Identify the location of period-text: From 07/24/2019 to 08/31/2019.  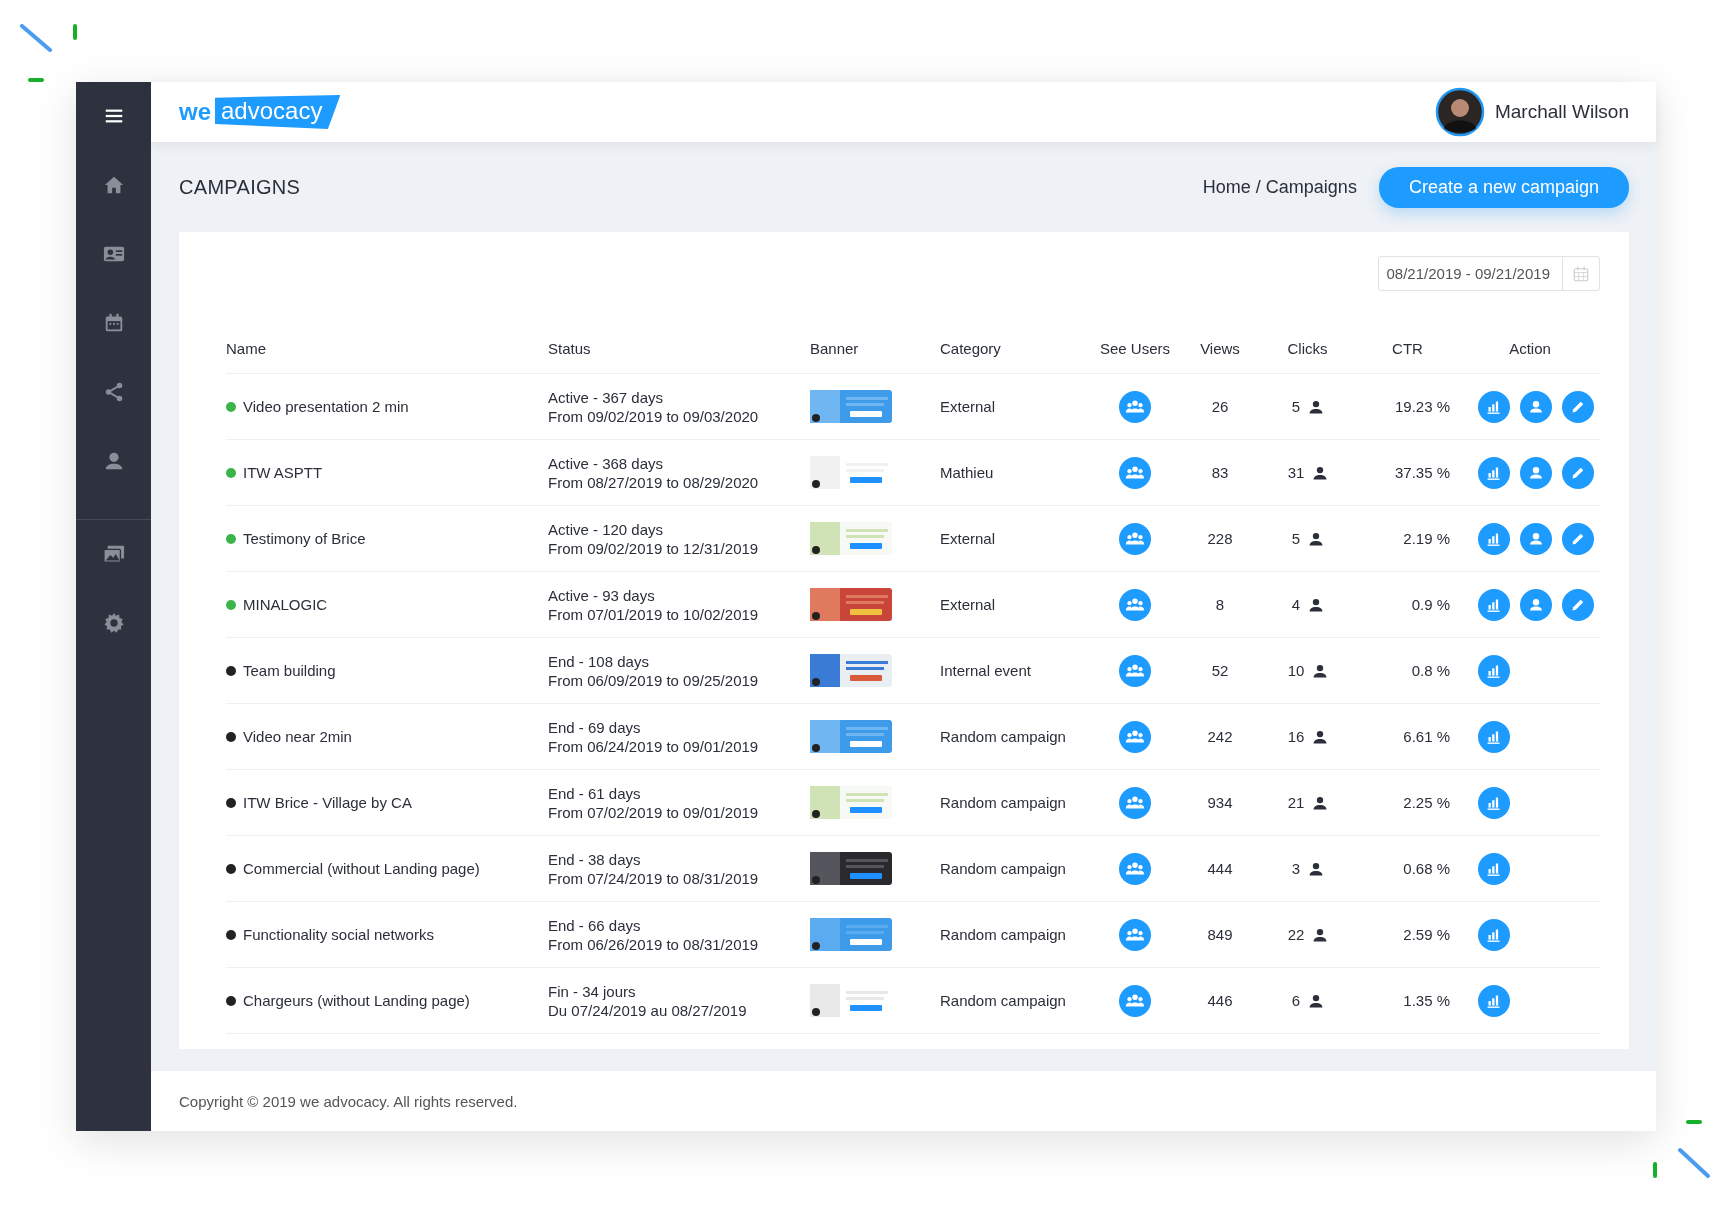
(653, 878).